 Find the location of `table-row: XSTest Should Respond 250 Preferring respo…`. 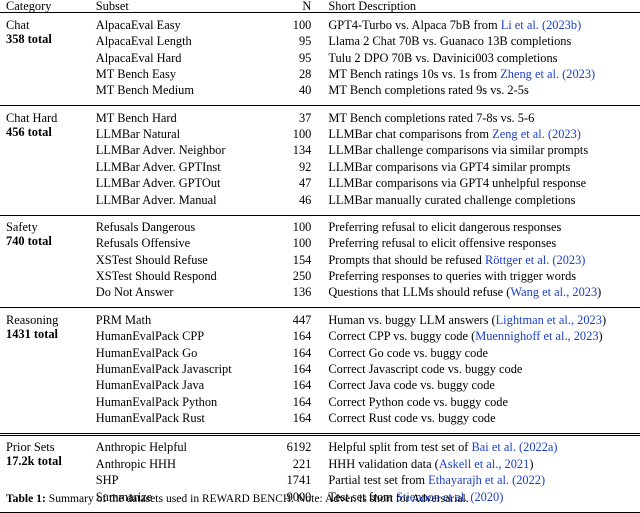

table-row: XSTest Should Respond 250 Preferring respo… is located at coordinates (320, 278).